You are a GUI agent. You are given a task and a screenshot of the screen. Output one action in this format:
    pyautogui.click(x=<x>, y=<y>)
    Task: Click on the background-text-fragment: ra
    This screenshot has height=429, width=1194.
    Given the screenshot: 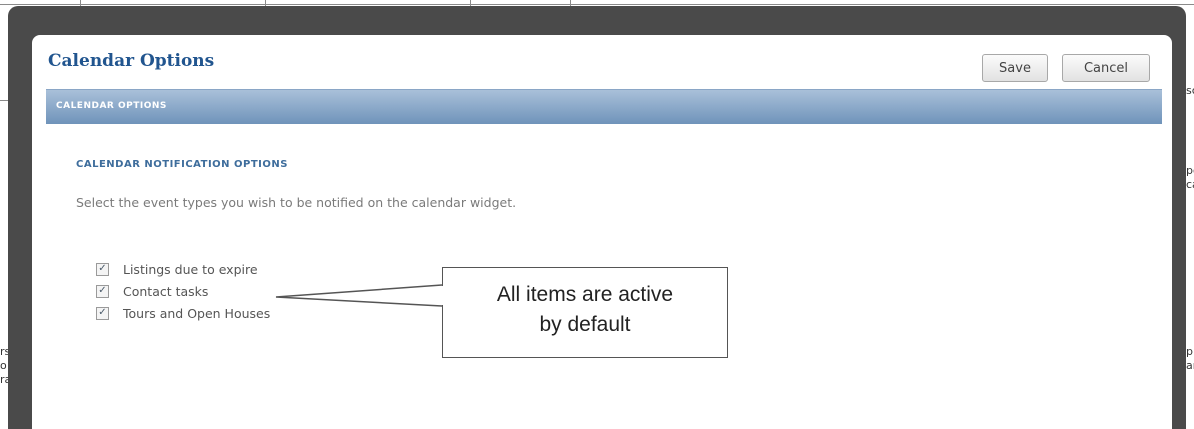 What is the action you would take?
    pyautogui.click(x=4, y=380)
    